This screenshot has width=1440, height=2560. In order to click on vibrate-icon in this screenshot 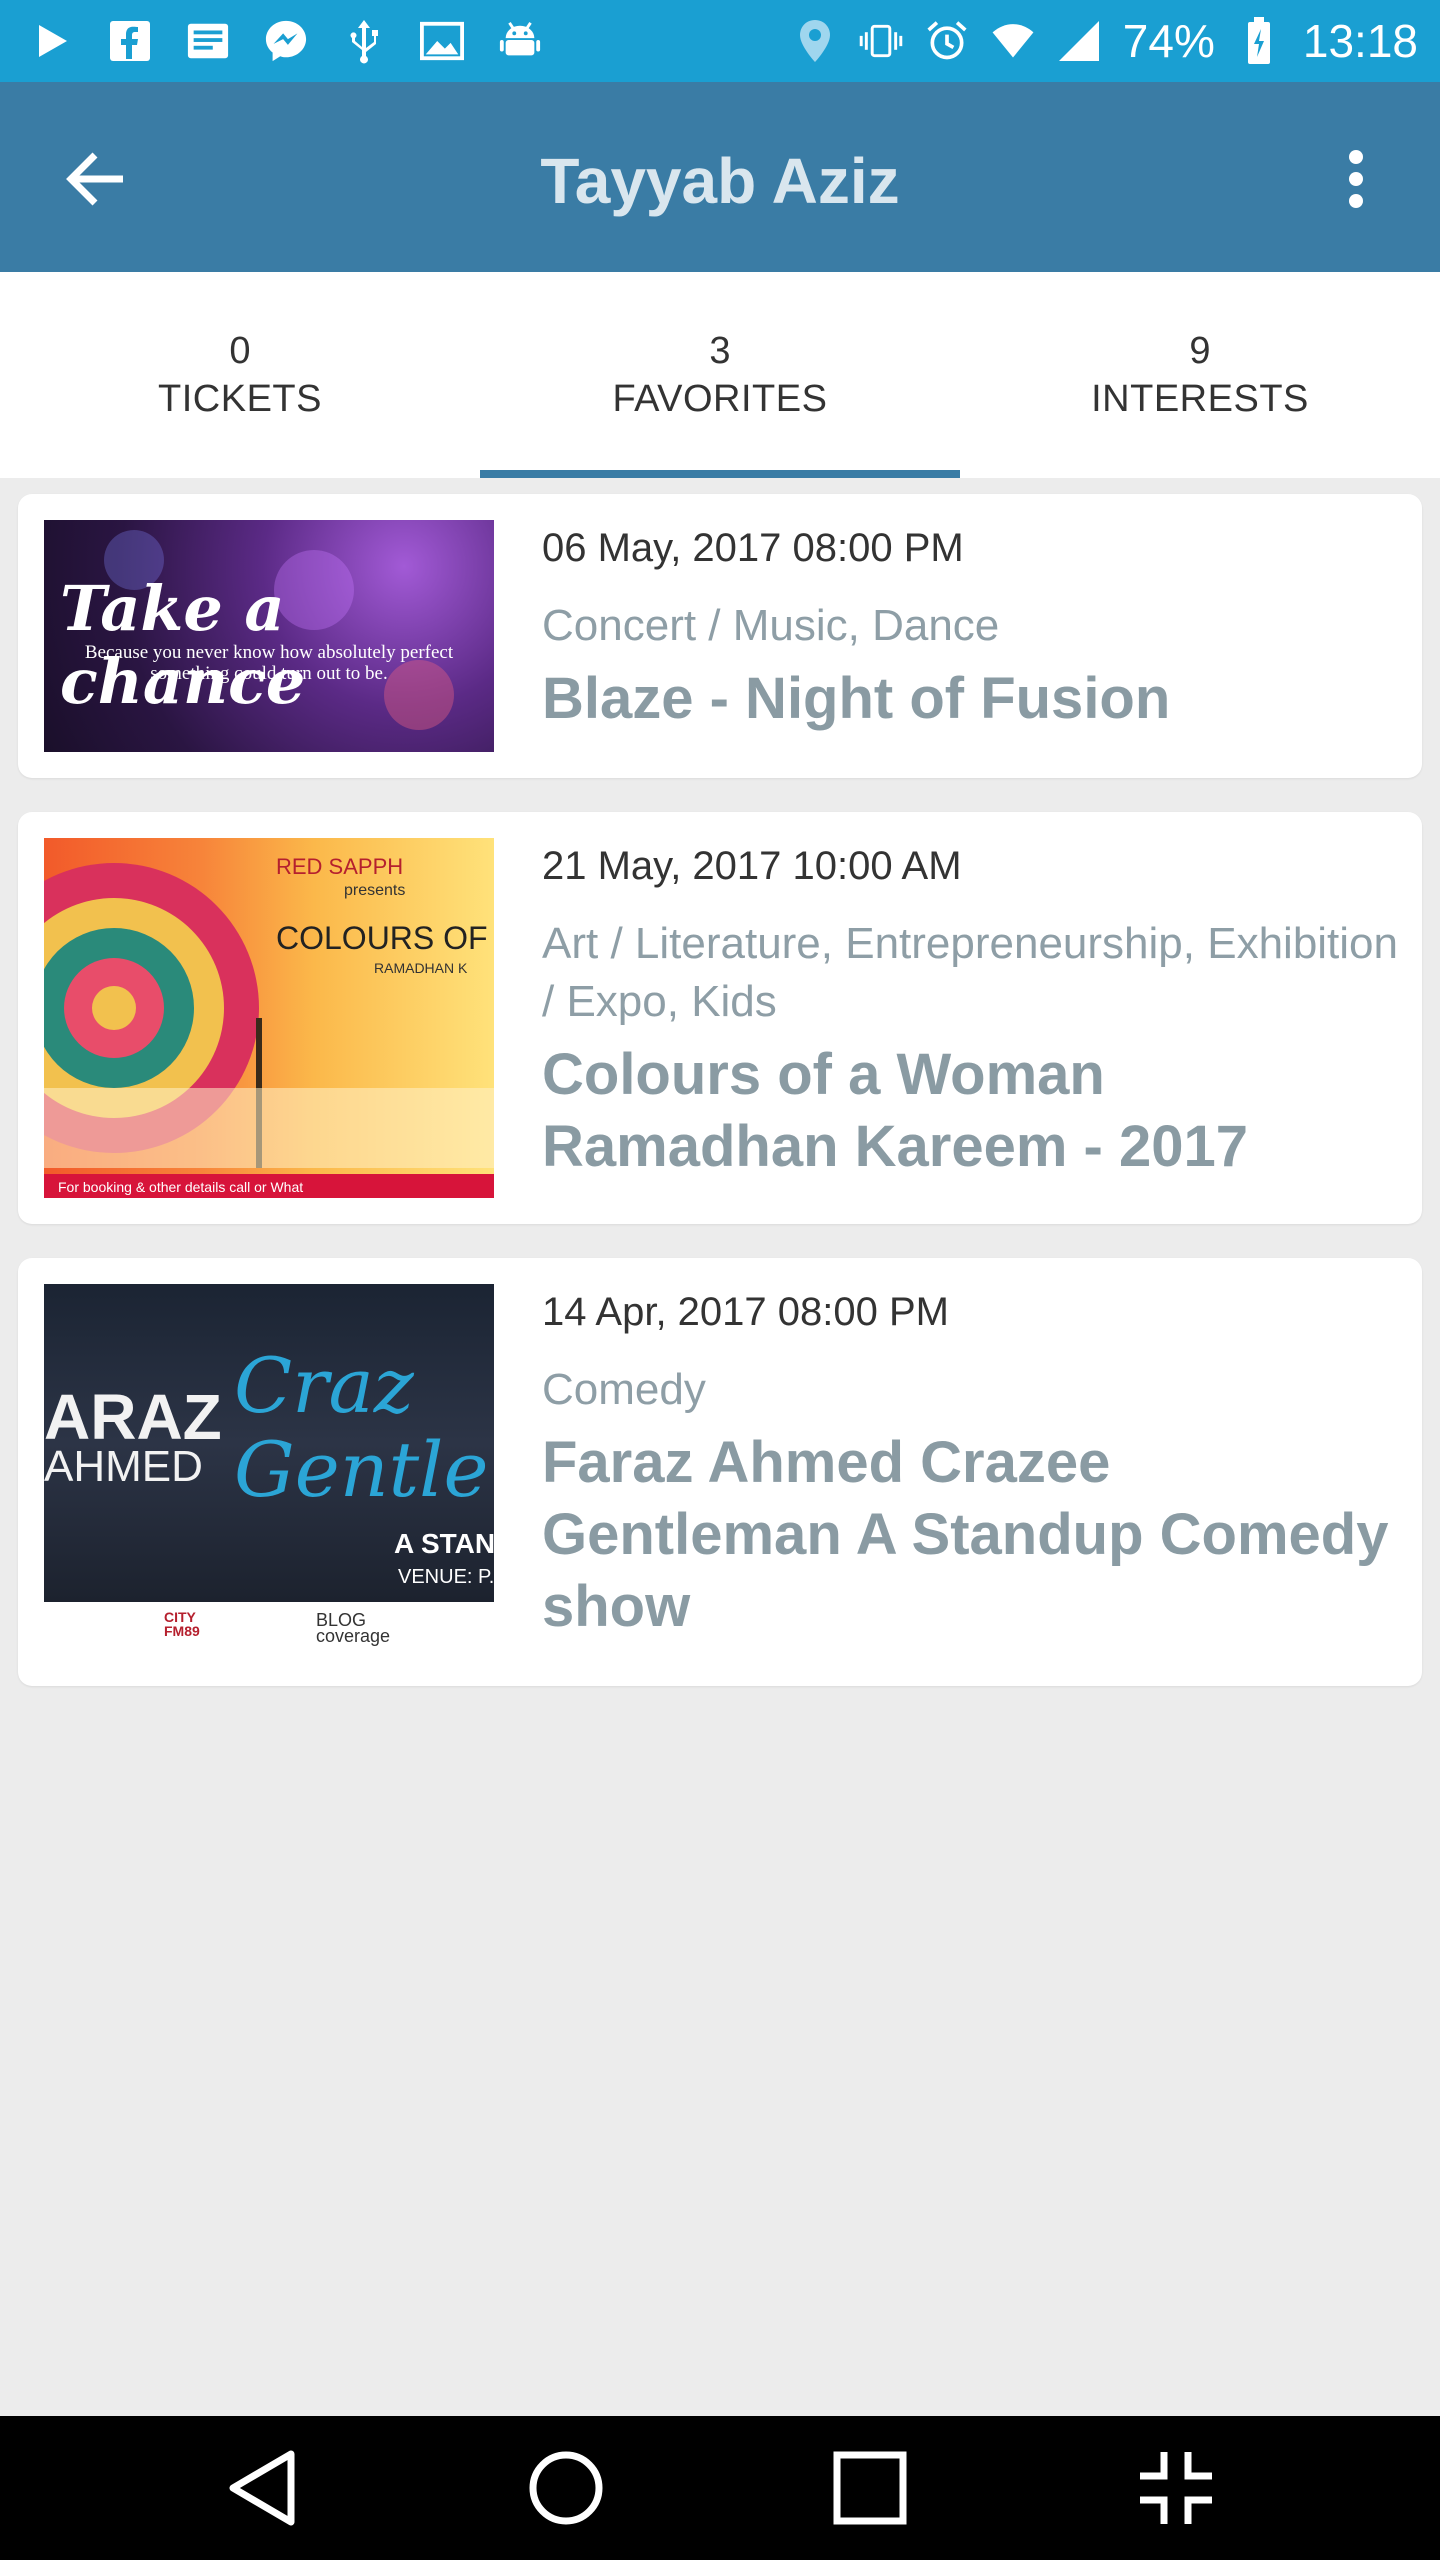, I will do `click(881, 41)`.